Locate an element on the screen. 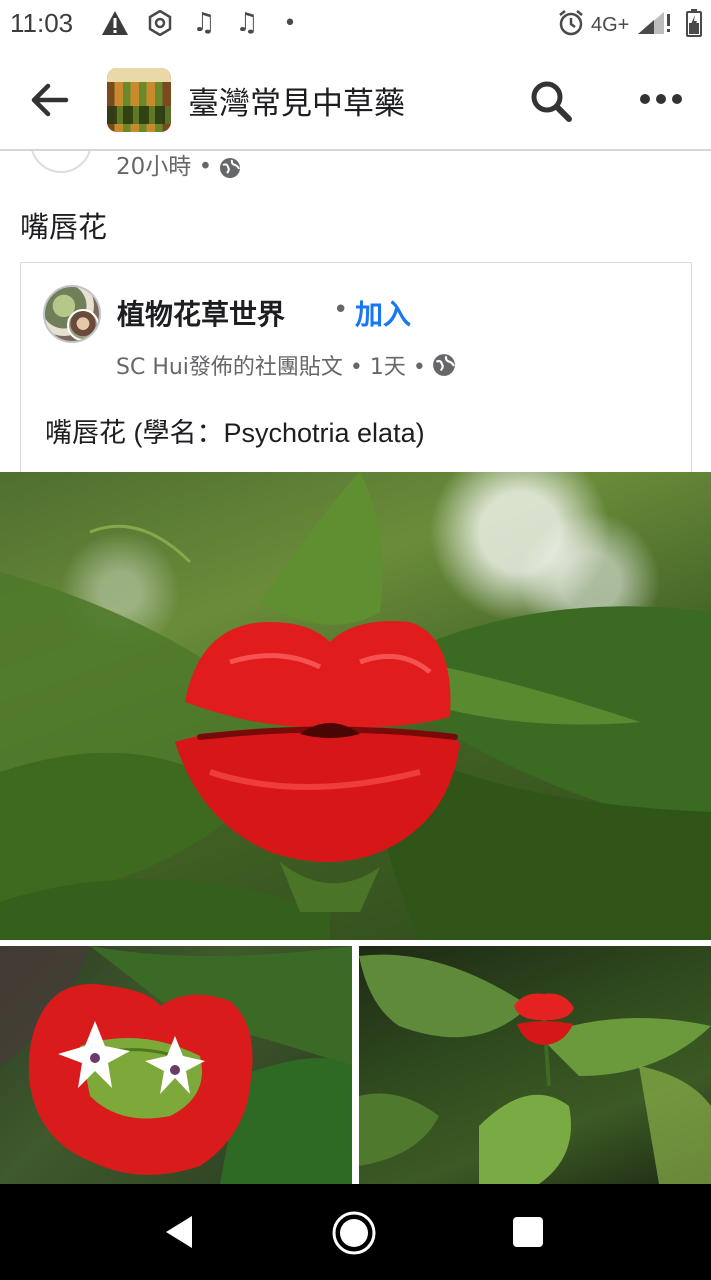 This screenshot has height=1280, width=711. back-button is located at coordinates (50, 100).